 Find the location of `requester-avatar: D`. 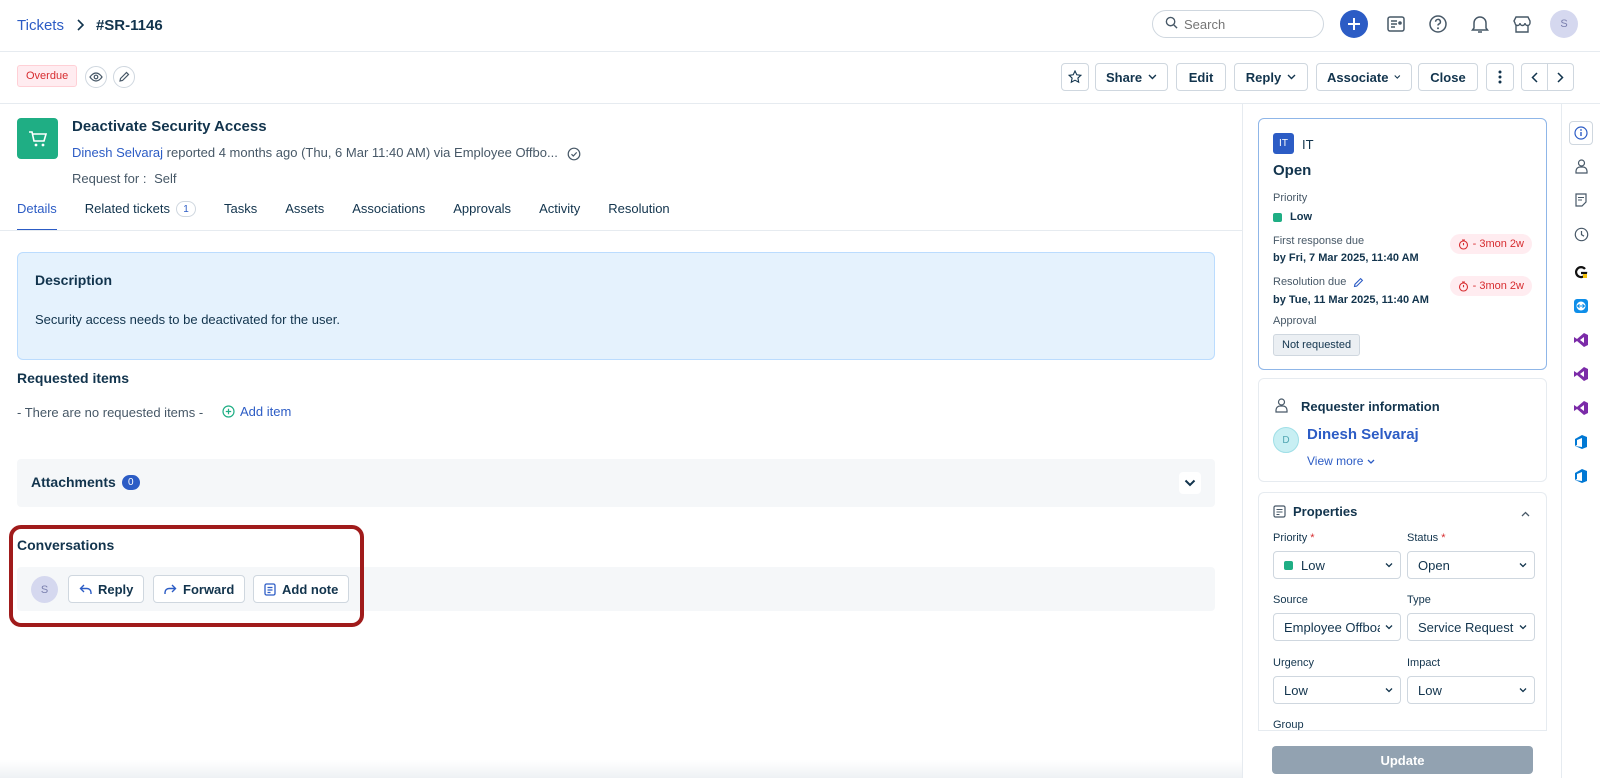

requester-avatar: D is located at coordinates (1286, 440).